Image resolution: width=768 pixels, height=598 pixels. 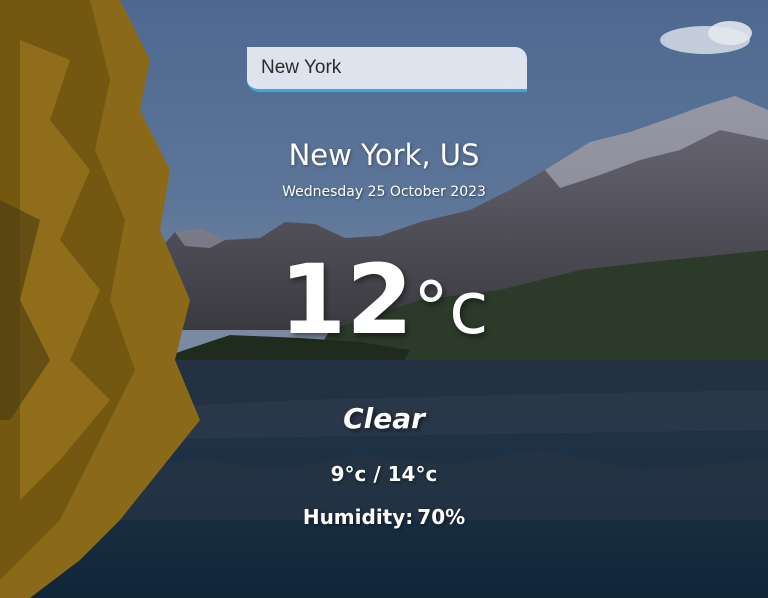 What do you see at coordinates (384, 155) in the screenshot?
I see `city-name: New York, US` at bounding box center [384, 155].